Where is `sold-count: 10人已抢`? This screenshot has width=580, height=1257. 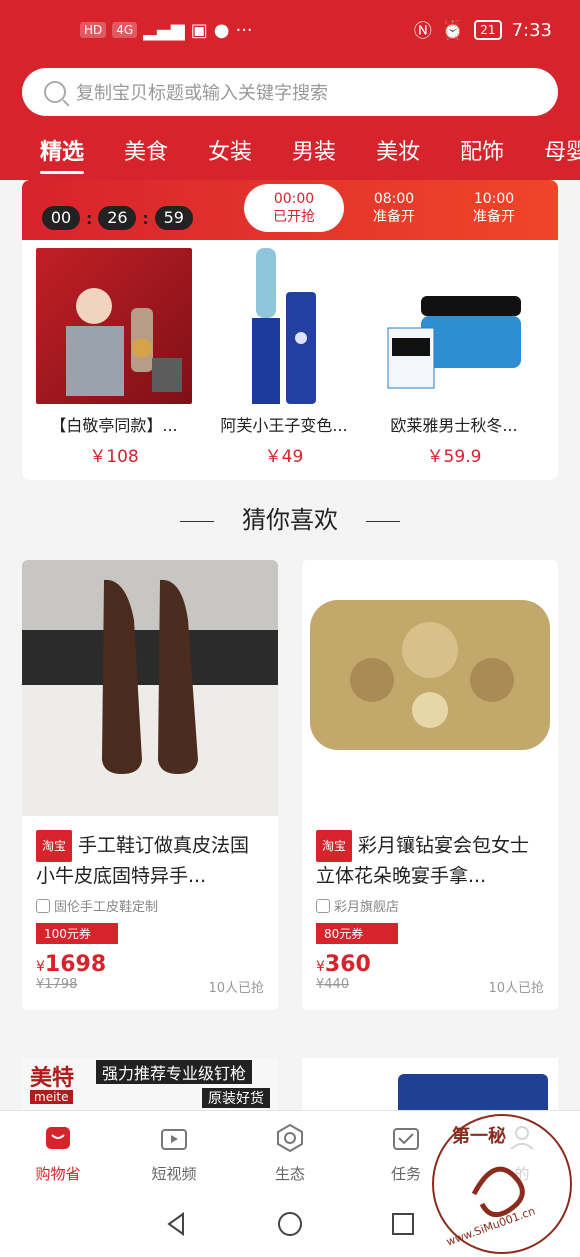
sold-count: 10人已抢 is located at coordinates (236, 988).